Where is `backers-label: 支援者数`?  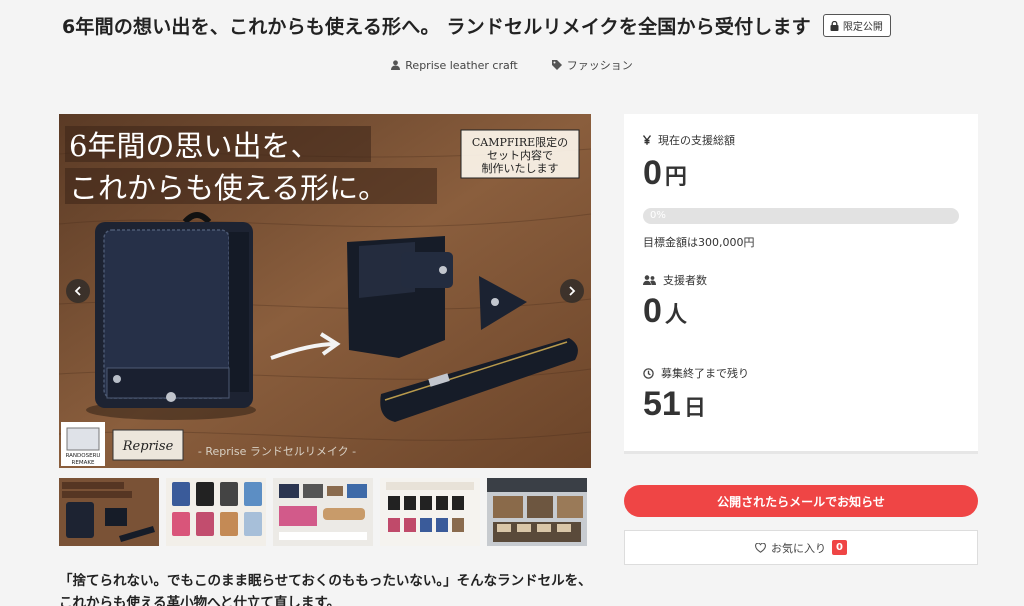 backers-label: 支援者数 is located at coordinates (675, 280).